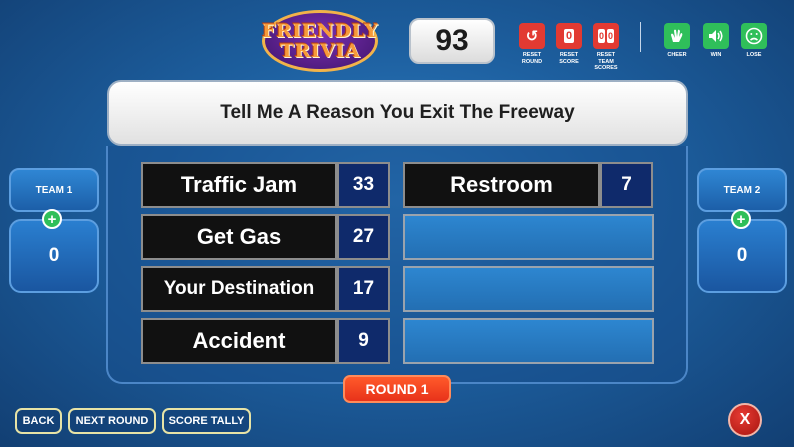 The image size is (794, 447). What do you see at coordinates (239, 185) in the screenshot?
I see `answer-1-text: Traffic Jam` at bounding box center [239, 185].